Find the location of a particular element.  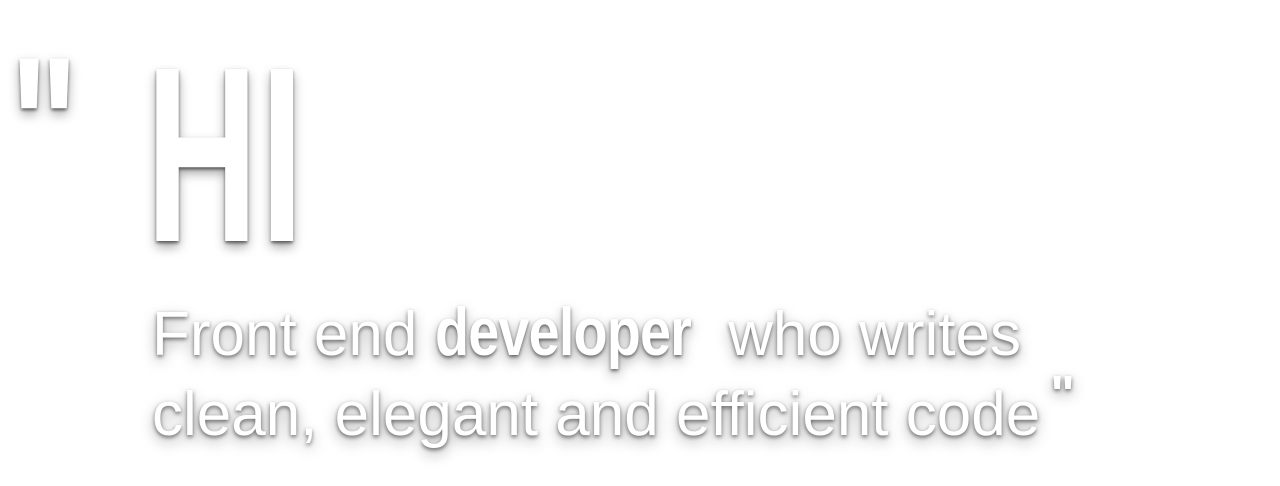

close-quote-mark: " is located at coordinates (1062, 395).